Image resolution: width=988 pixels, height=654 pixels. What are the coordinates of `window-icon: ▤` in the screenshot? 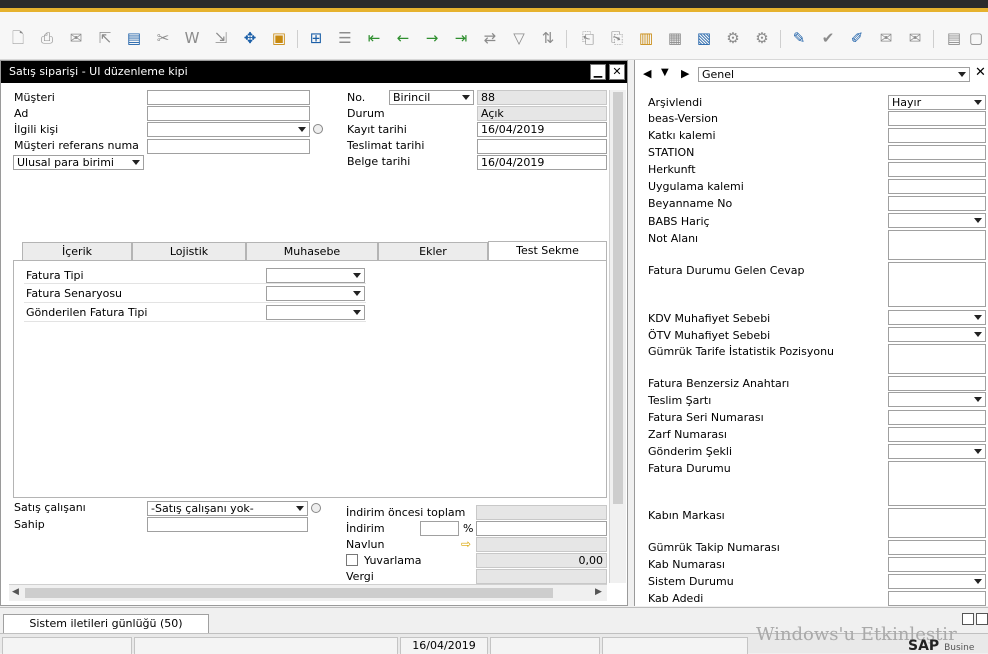 It's located at (954, 38).